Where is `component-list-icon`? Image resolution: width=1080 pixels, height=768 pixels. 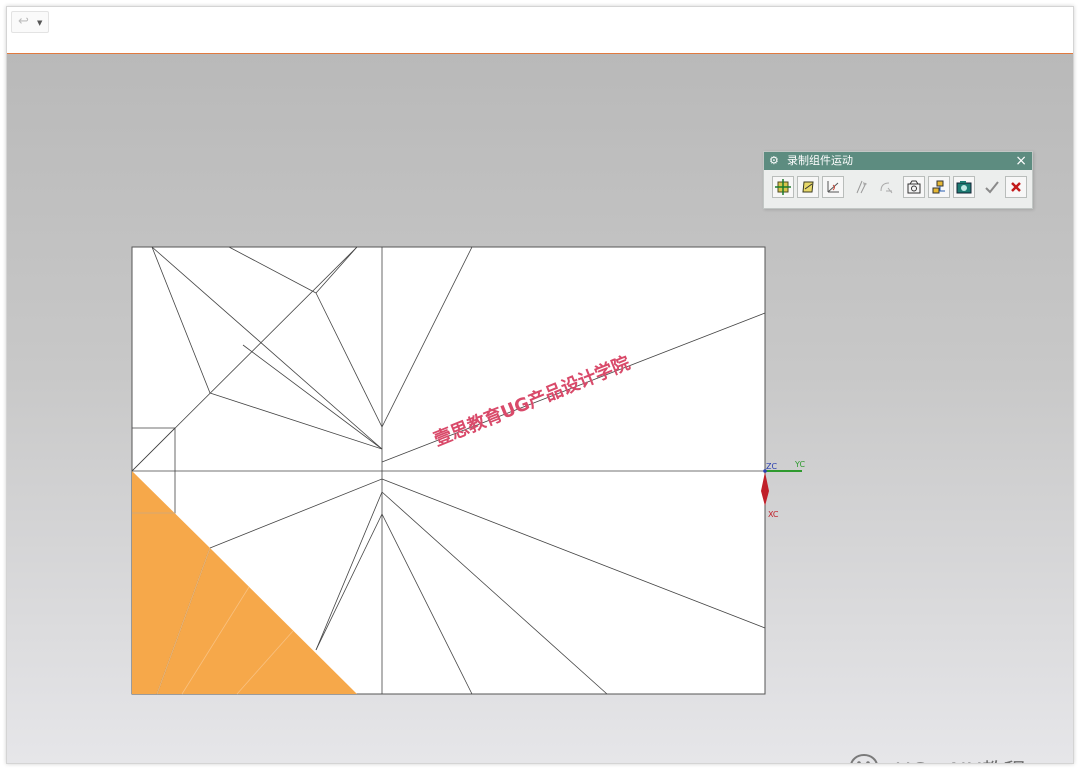
component-list-icon is located at coordinates (938, 187).